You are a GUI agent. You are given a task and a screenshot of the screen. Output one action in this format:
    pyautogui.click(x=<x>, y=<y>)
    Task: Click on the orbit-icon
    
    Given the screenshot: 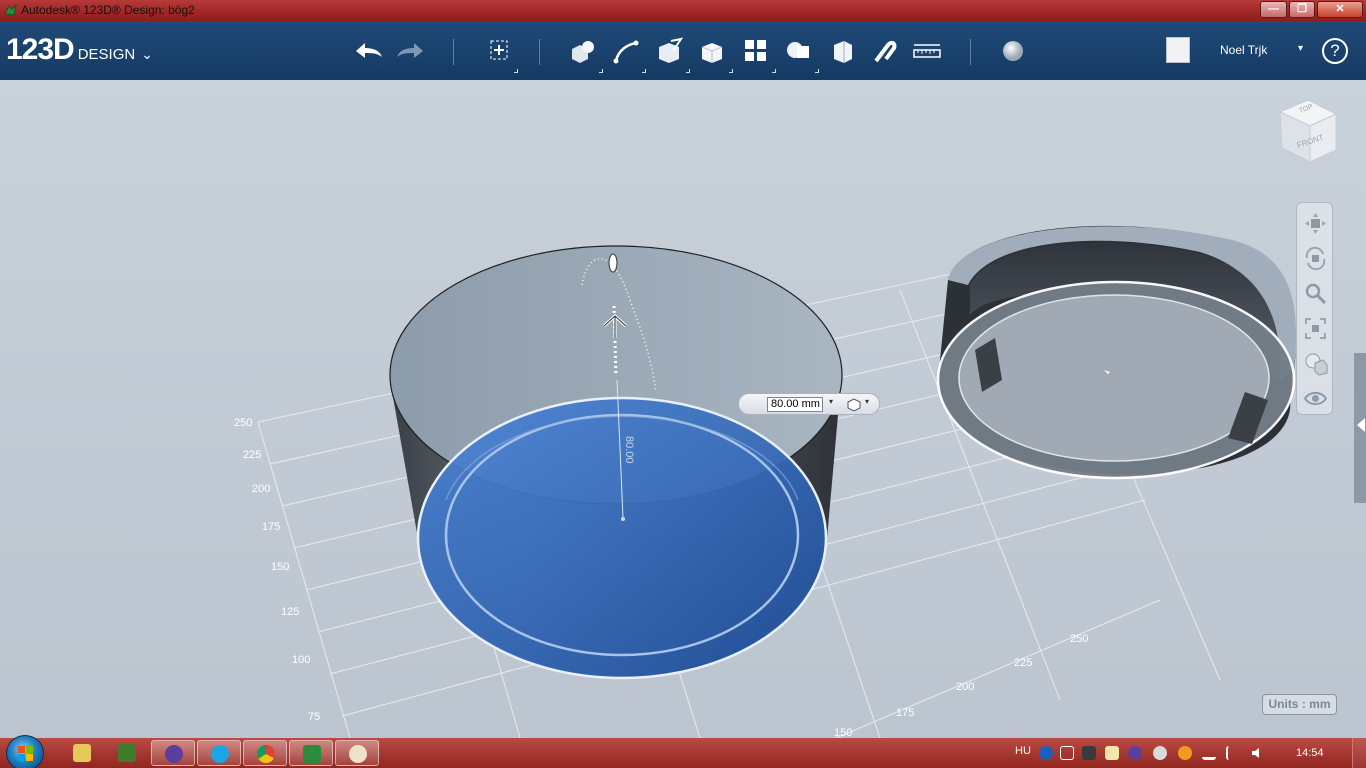 What is the action you would take?
    pyautogui.click(x=1315, y=258)
    